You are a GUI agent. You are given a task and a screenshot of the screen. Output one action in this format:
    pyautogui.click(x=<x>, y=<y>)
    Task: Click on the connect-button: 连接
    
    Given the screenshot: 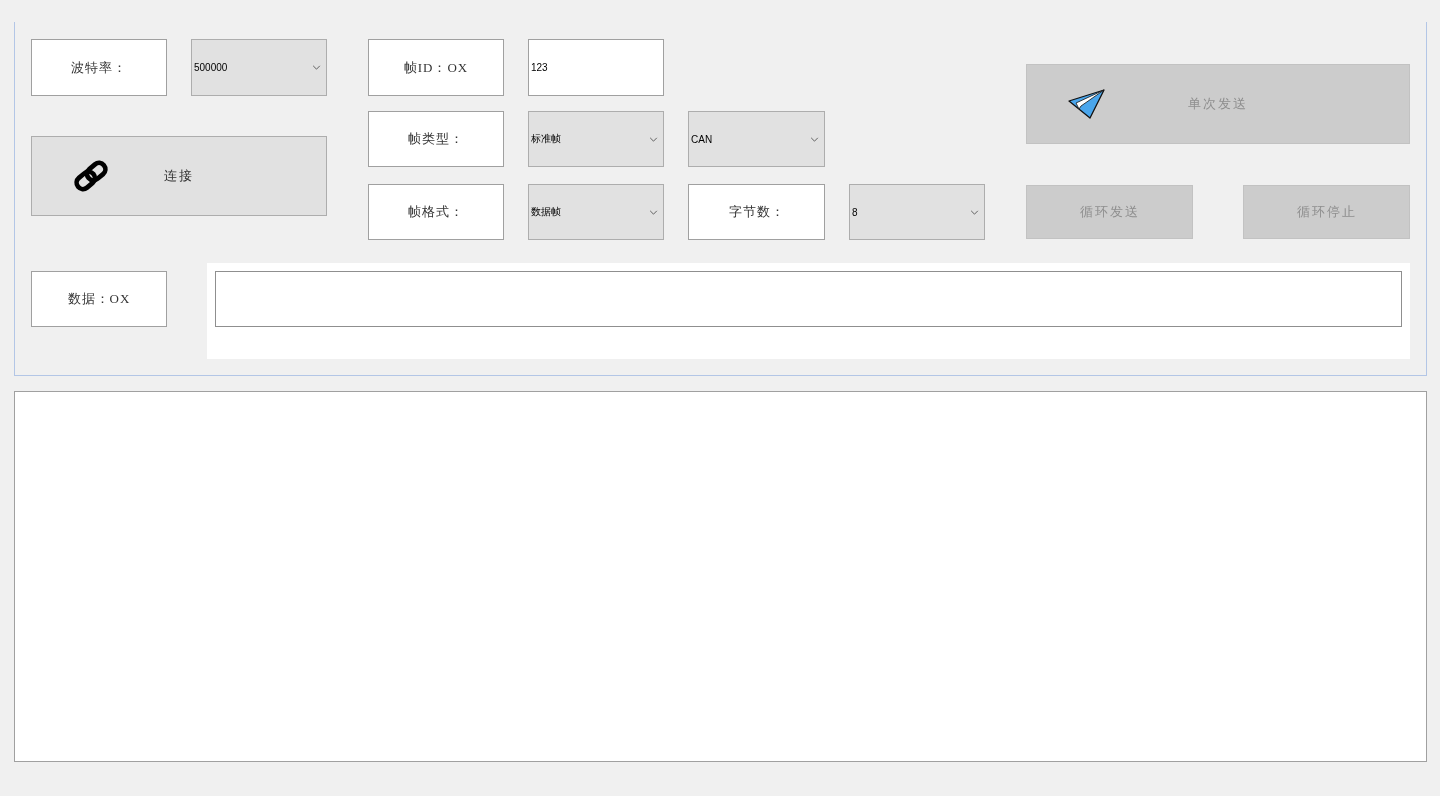 What is the action you would take?
    pyautogui.click(x=179, y=176)
    